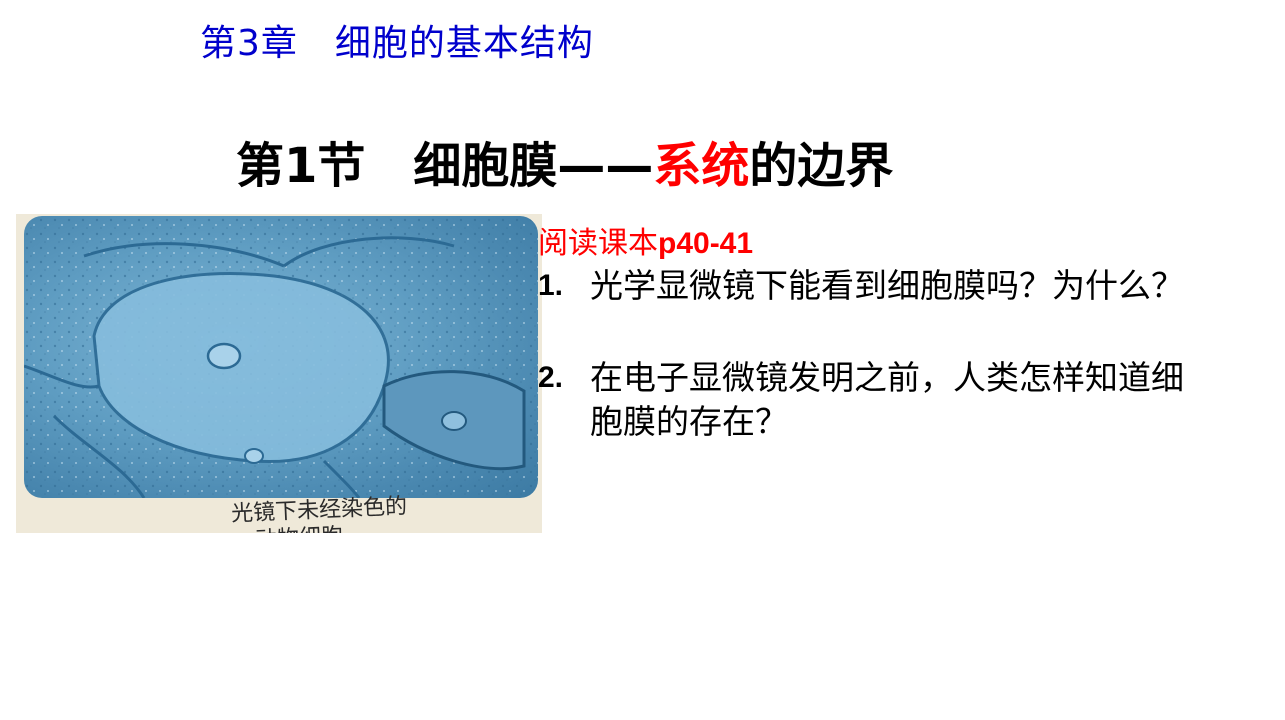  Describe the element at coordinates (397, 43) in the screenshot. I see `chapter-title: 第3章 细胞的基本结构` at that location.